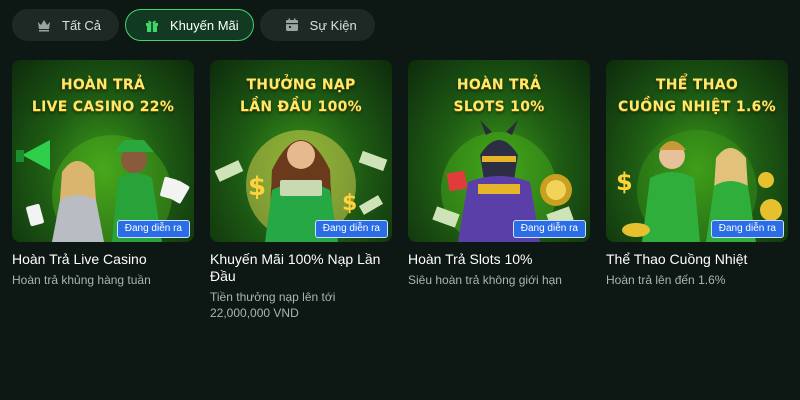  What do you see at coordinates (82, 25) in the screenshot?
I see `tab-all-label: Tất Cả` at bounding box center [82, 25].